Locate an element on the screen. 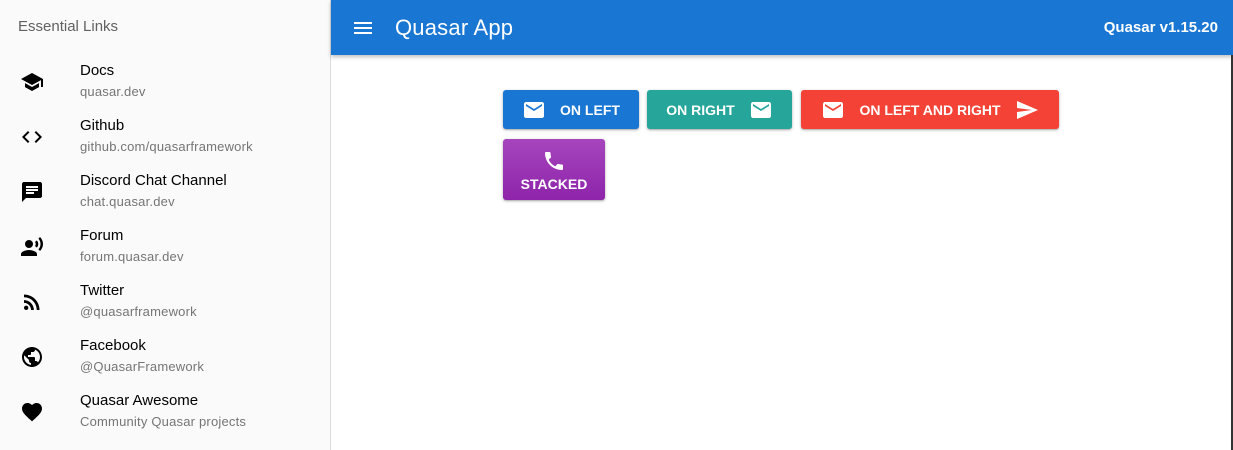  stacked-button: Stacked is located at coordinates (554, 169).